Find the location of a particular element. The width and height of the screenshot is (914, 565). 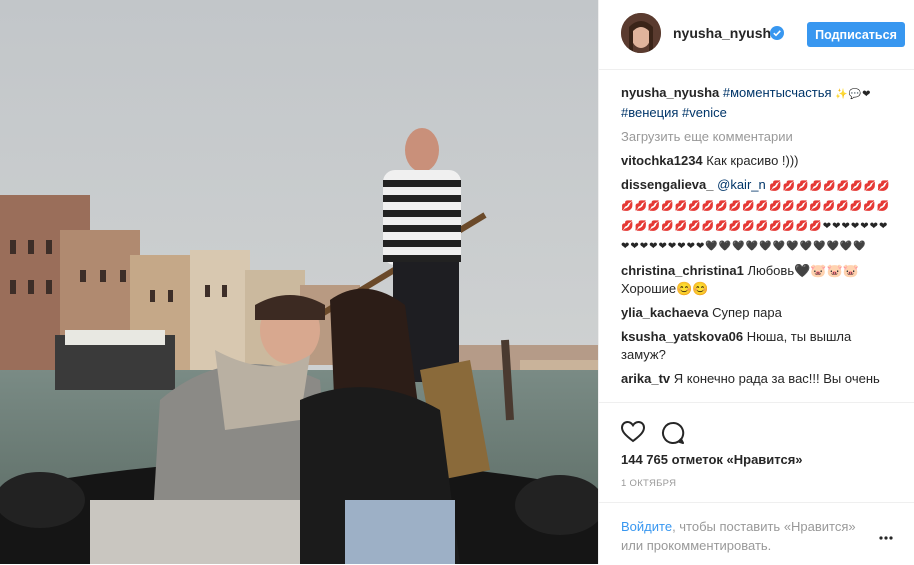

more-icon is located at coordinates (886, 536).